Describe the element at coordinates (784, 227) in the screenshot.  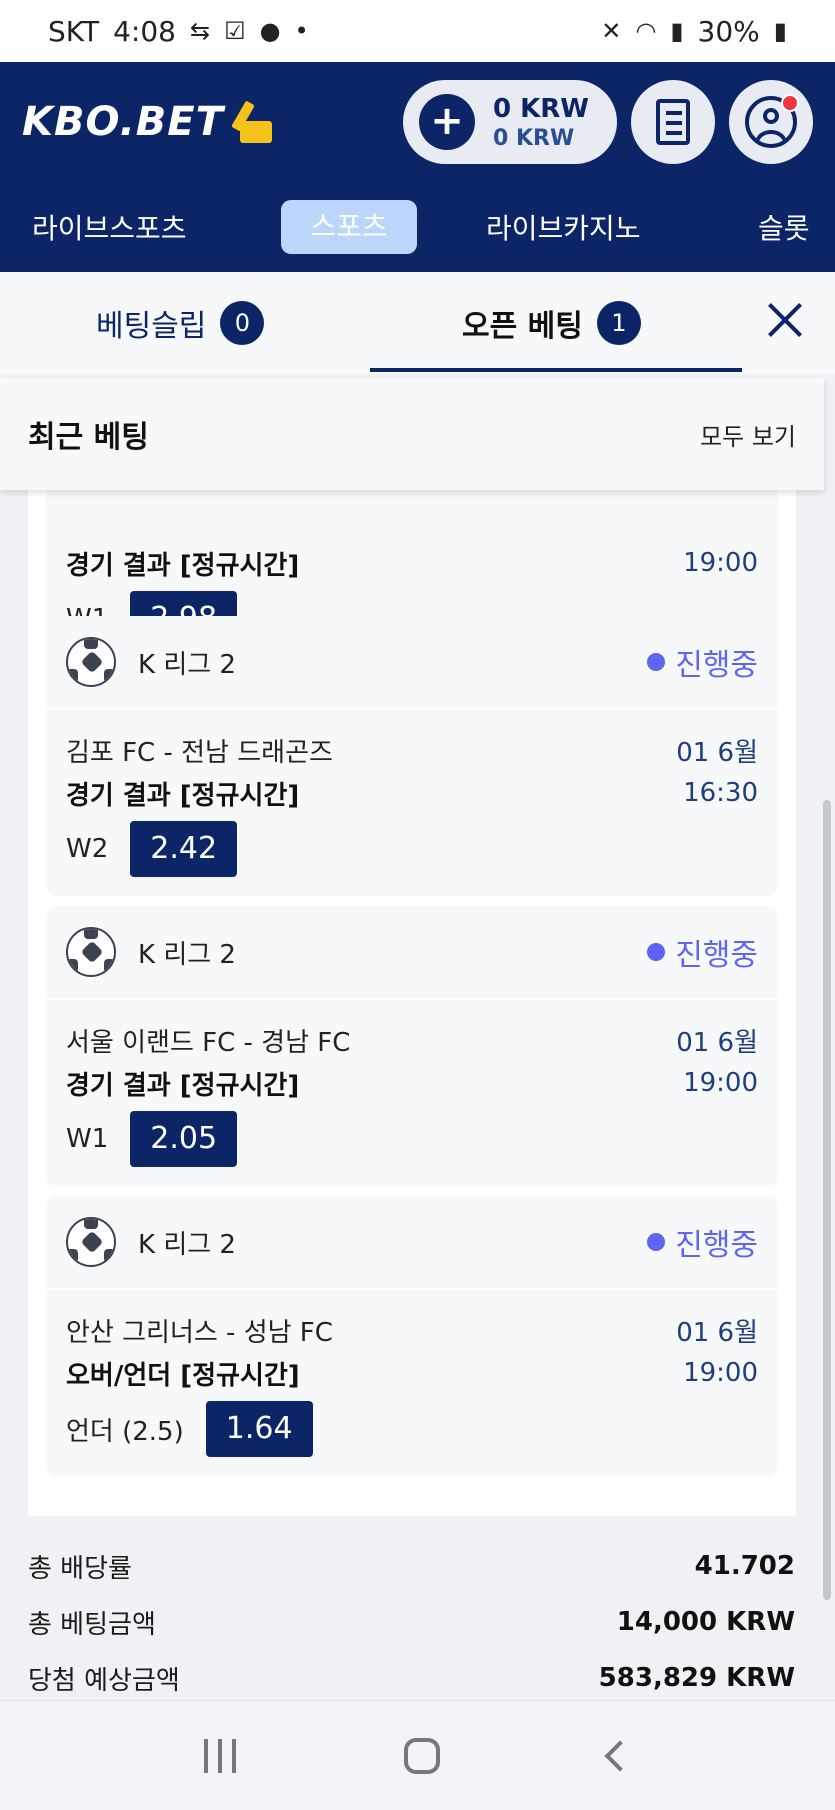
I see `nav-slots: 슬롯` at that location.